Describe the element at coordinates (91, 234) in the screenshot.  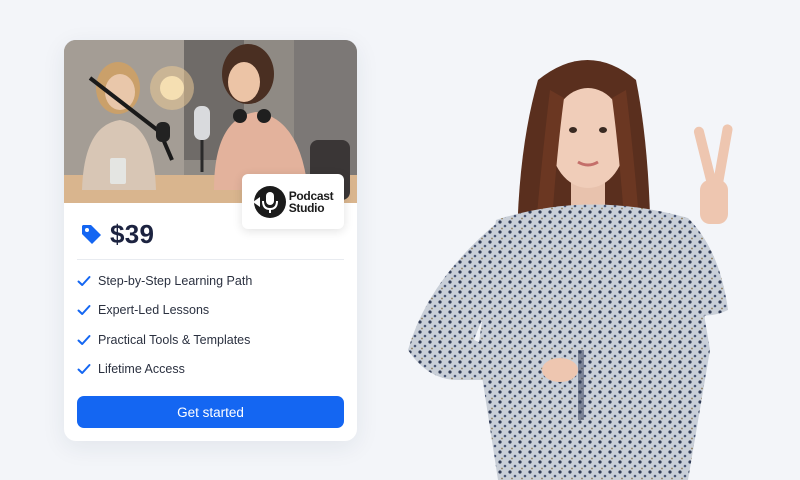
I see `price-tag-icon` at that location.